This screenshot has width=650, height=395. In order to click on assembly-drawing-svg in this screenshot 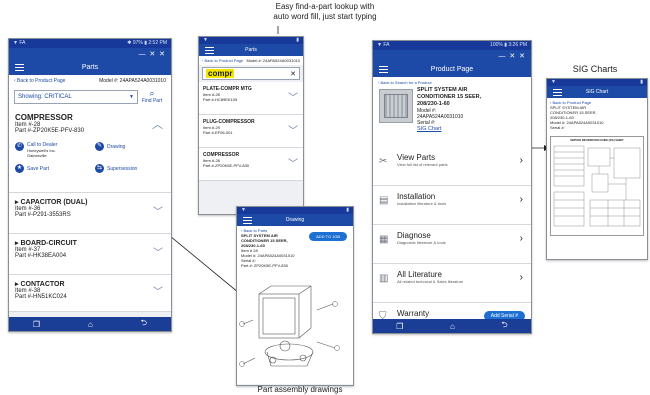, I will do `click(289, 326)`.